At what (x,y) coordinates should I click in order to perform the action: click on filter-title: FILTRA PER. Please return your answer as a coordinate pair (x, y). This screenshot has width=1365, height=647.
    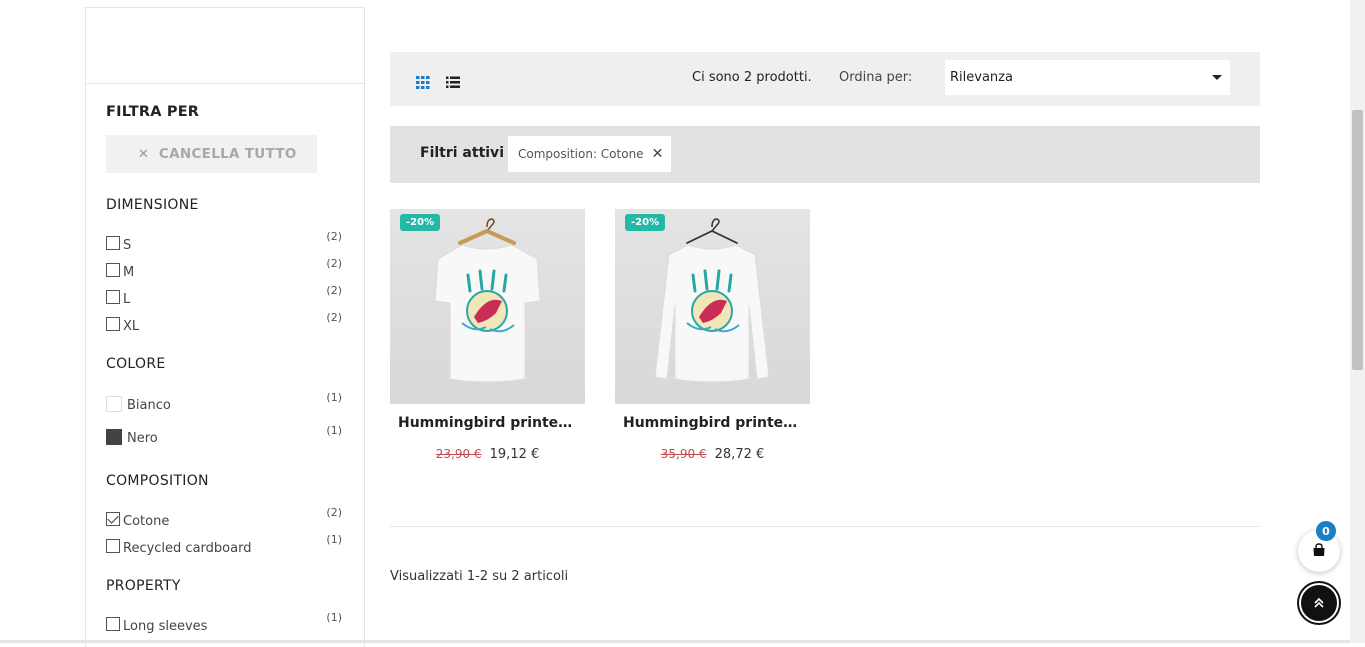
    Looking at the image, I should click on (153, 112).